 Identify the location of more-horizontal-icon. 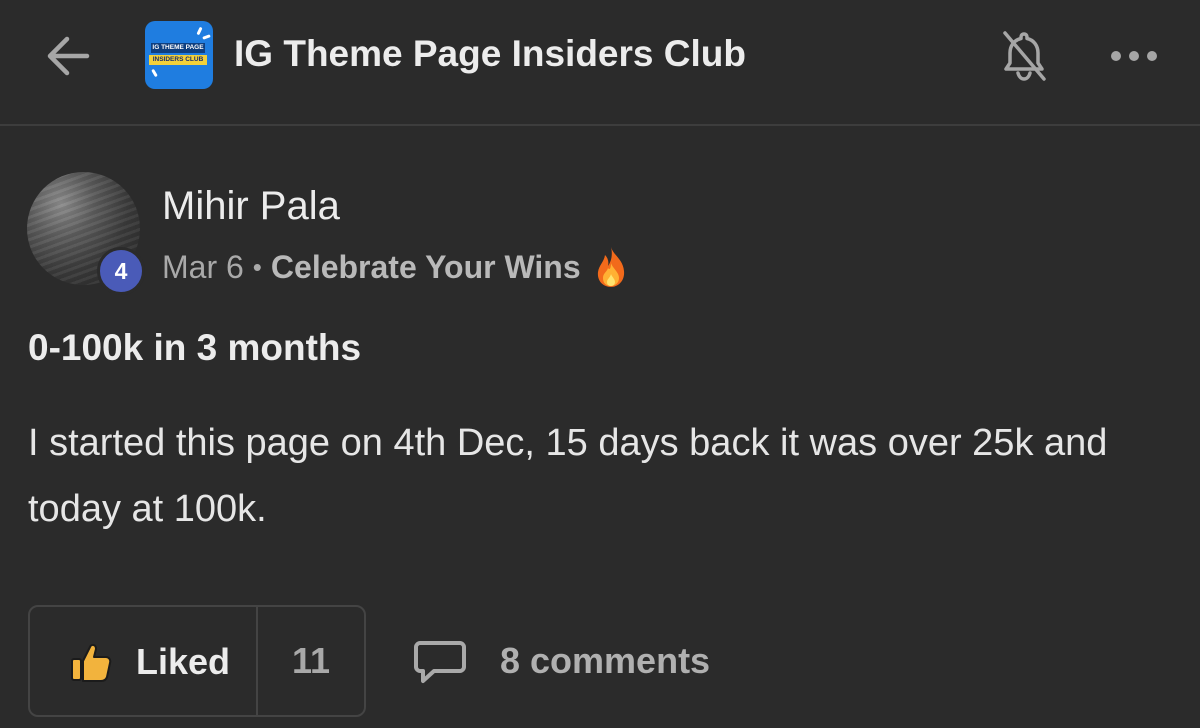
(1134, 56).